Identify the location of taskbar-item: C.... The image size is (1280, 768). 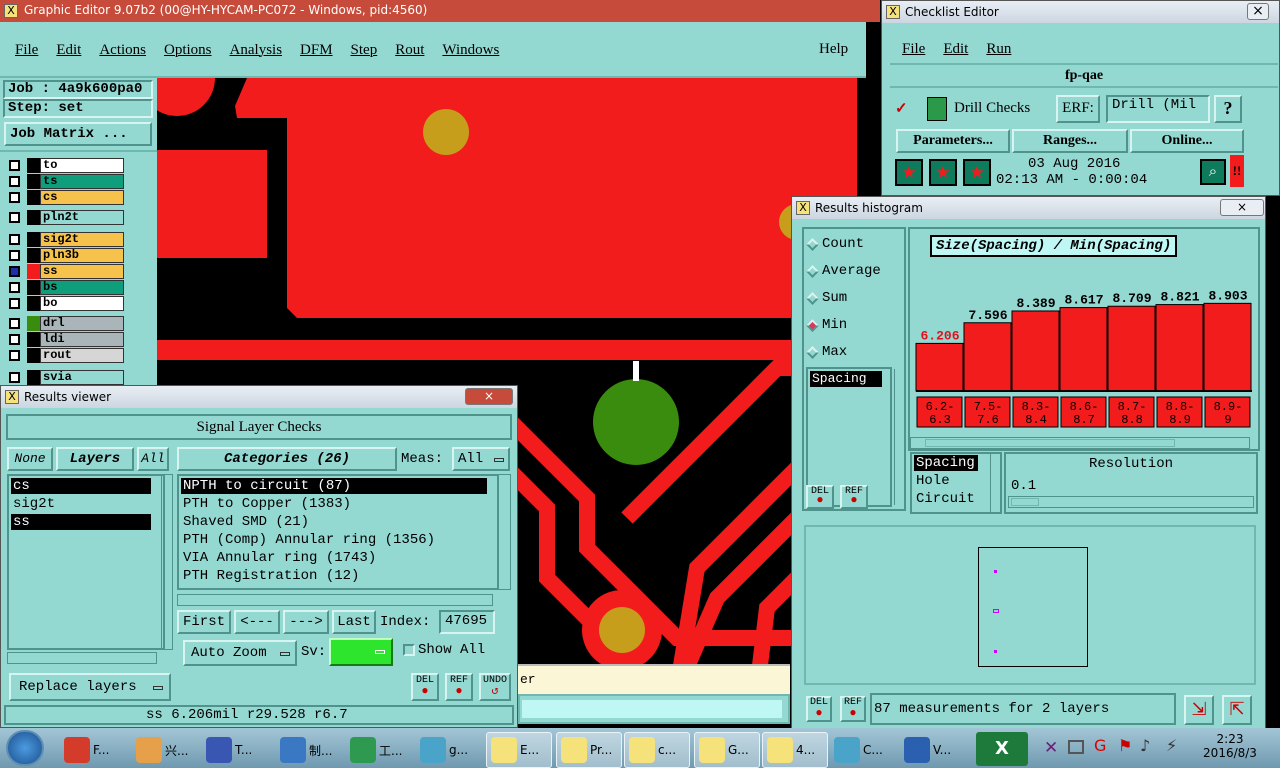
(863, 750).